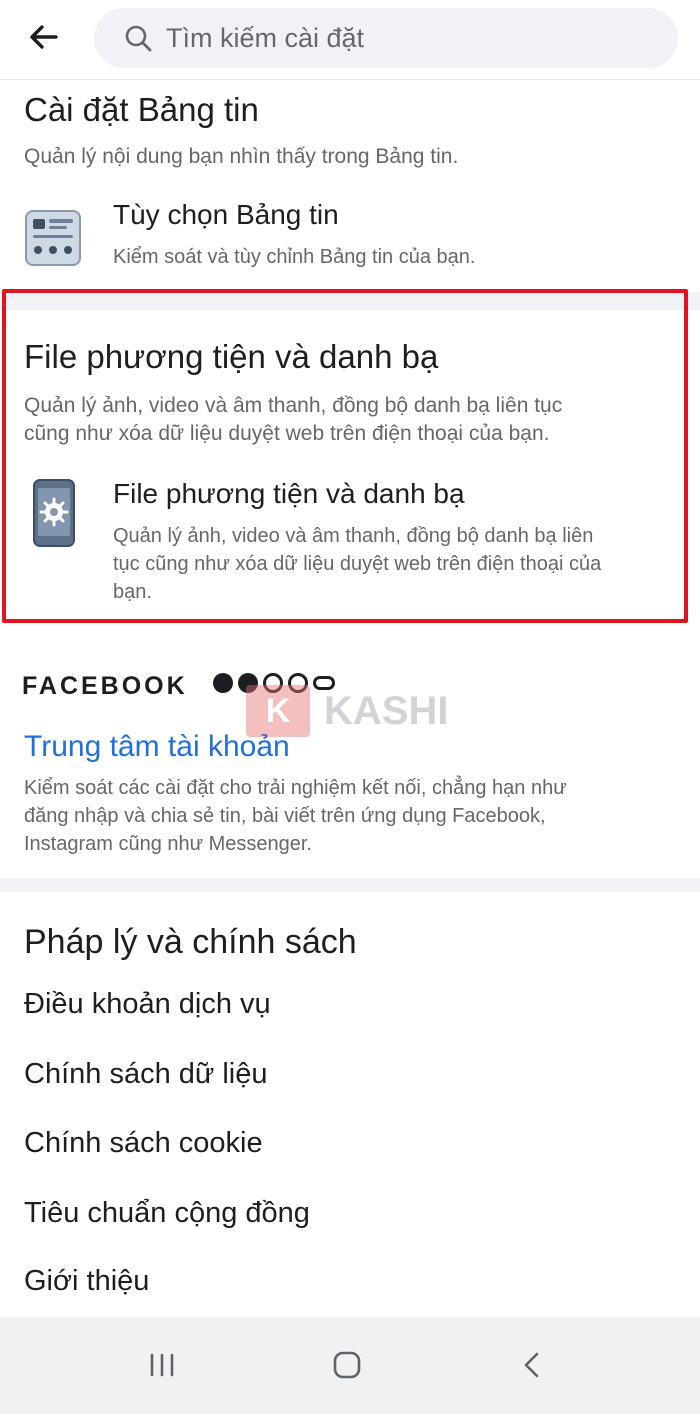  What do you see at coordinates (53, 238) in the screenshot?
I see `news-feed-icon` at bounding box center [53, 238].